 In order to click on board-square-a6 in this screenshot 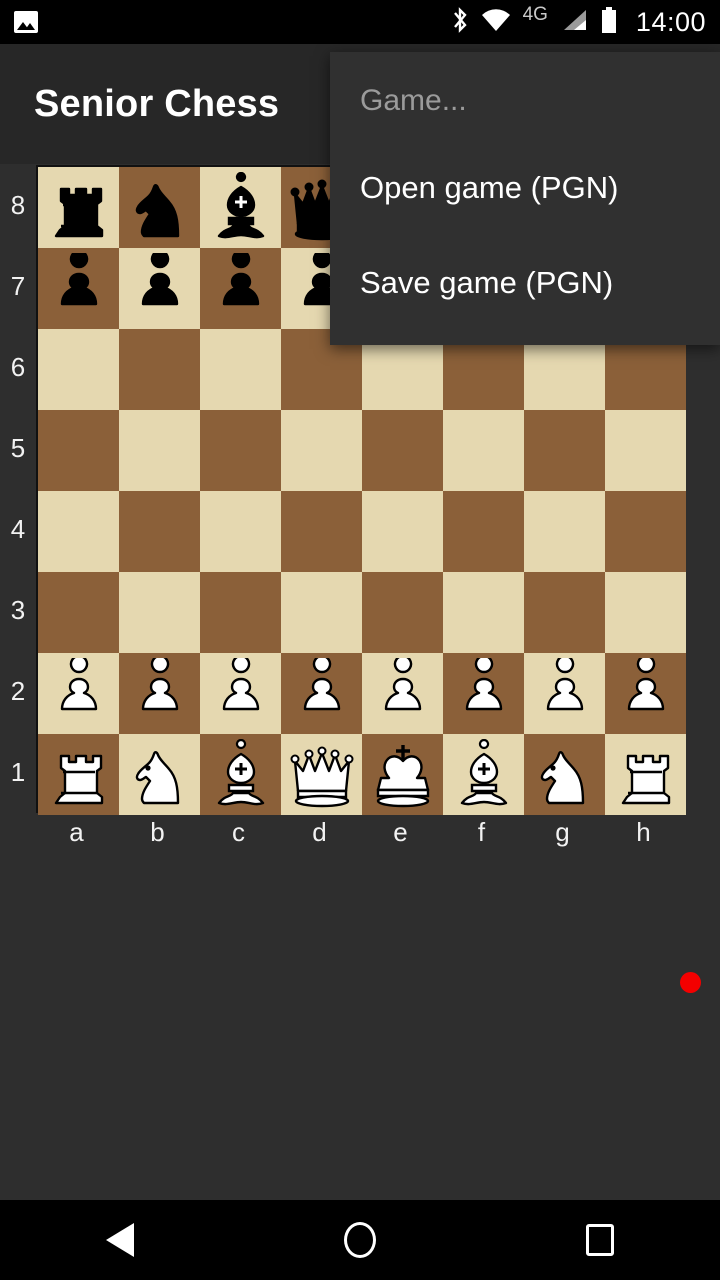, I will do `click(78, 369)`.